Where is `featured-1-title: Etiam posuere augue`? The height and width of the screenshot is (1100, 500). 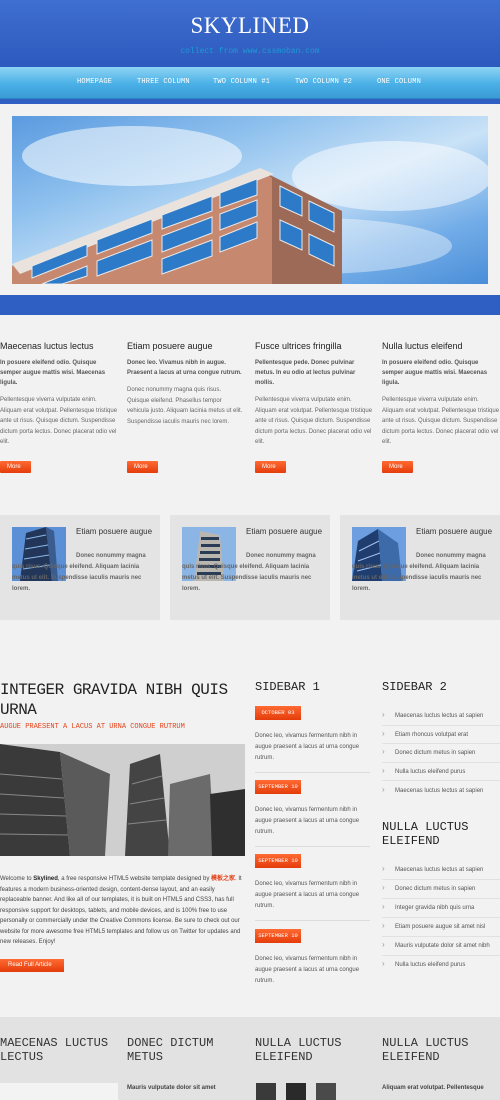 featured-1-title: Etiam posuere augue is located at coordinates (114, 531).